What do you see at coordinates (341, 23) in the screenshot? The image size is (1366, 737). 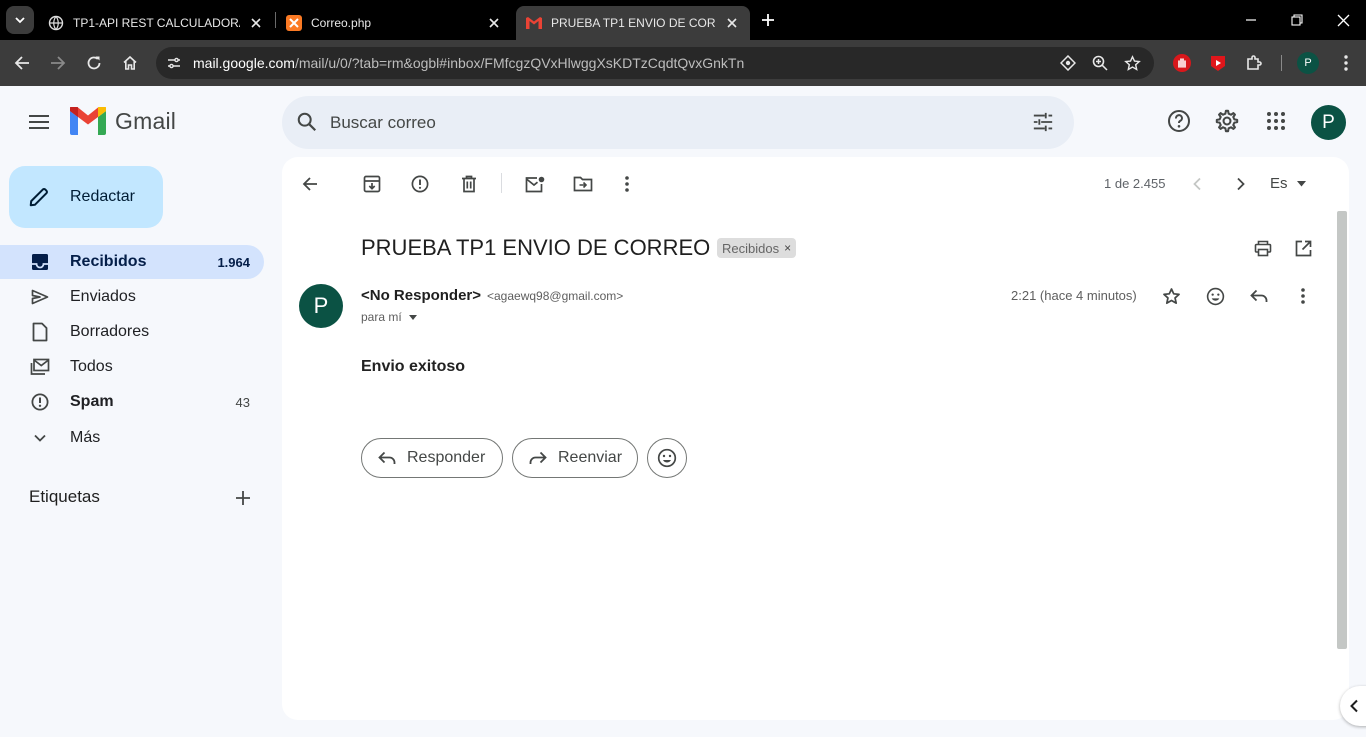 I see `tab-title: Correo.php` at bounding box center [341, 23].